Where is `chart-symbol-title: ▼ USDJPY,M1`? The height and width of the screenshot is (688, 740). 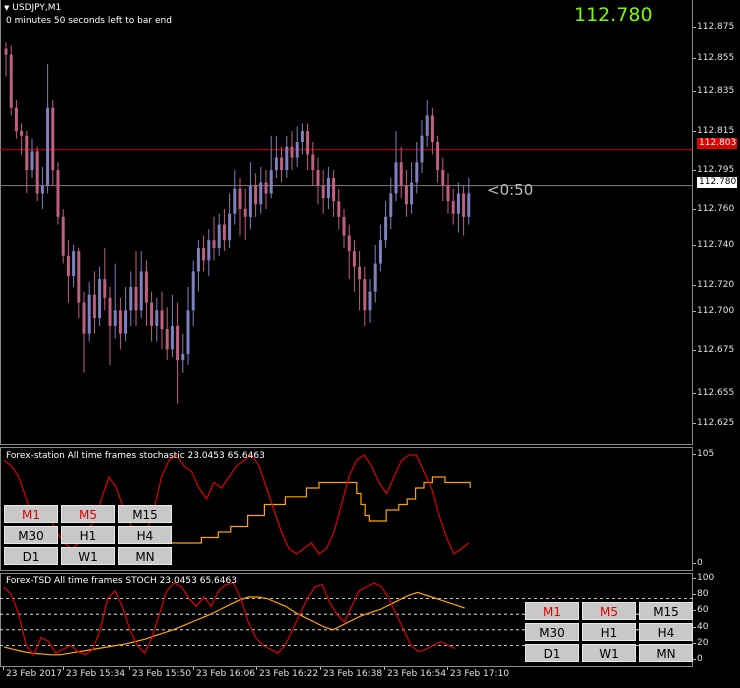 chart-symbol-title: ▼ USDJPY,M1 is located at coordinates (33, 8).